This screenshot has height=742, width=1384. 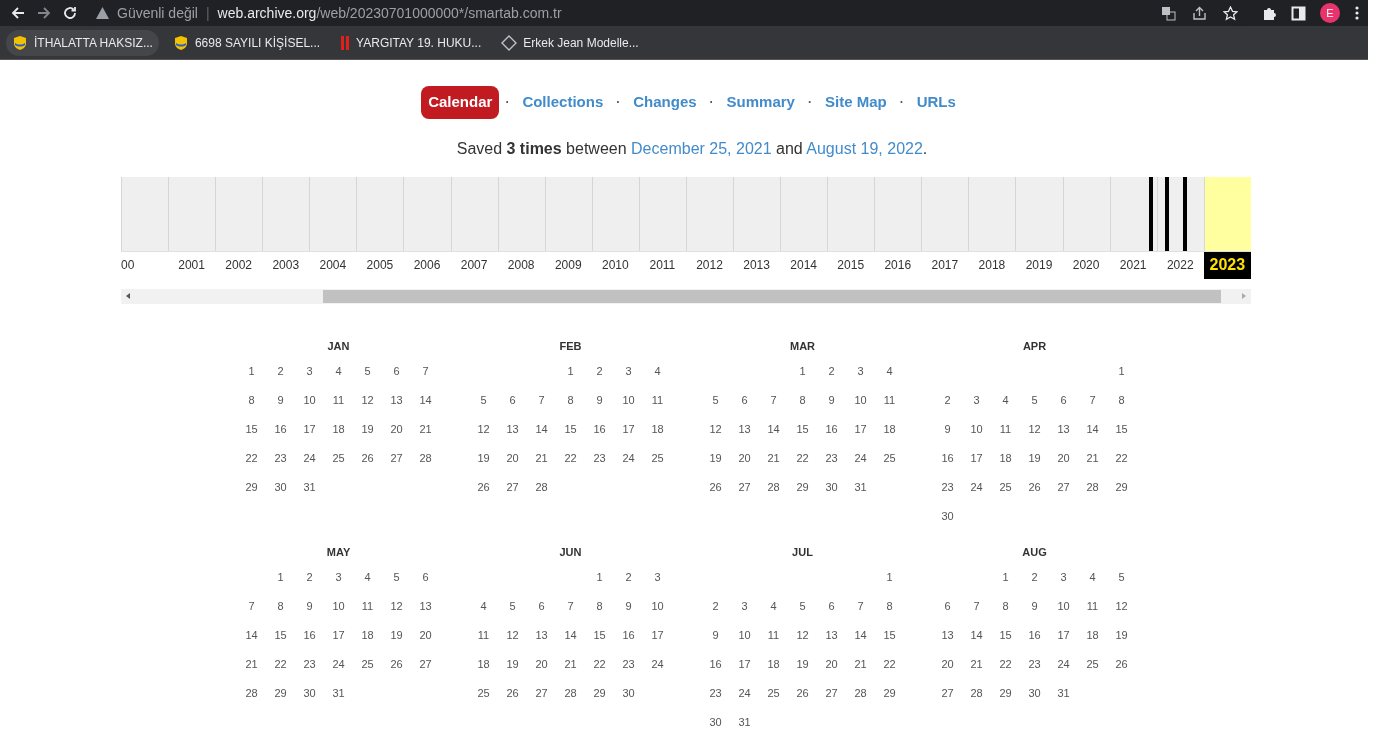 I want to click on year-label: 2006, so click(x=427, y=265).